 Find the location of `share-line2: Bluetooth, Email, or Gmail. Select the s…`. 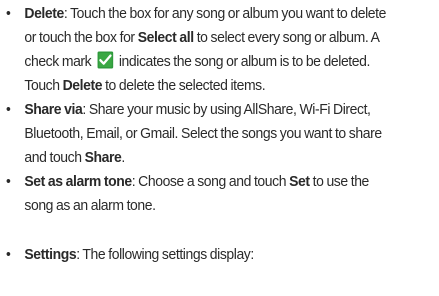

share-line2: Bluetooth, Email, or Gmail. Select the s… is located at coordinates (203, 133).